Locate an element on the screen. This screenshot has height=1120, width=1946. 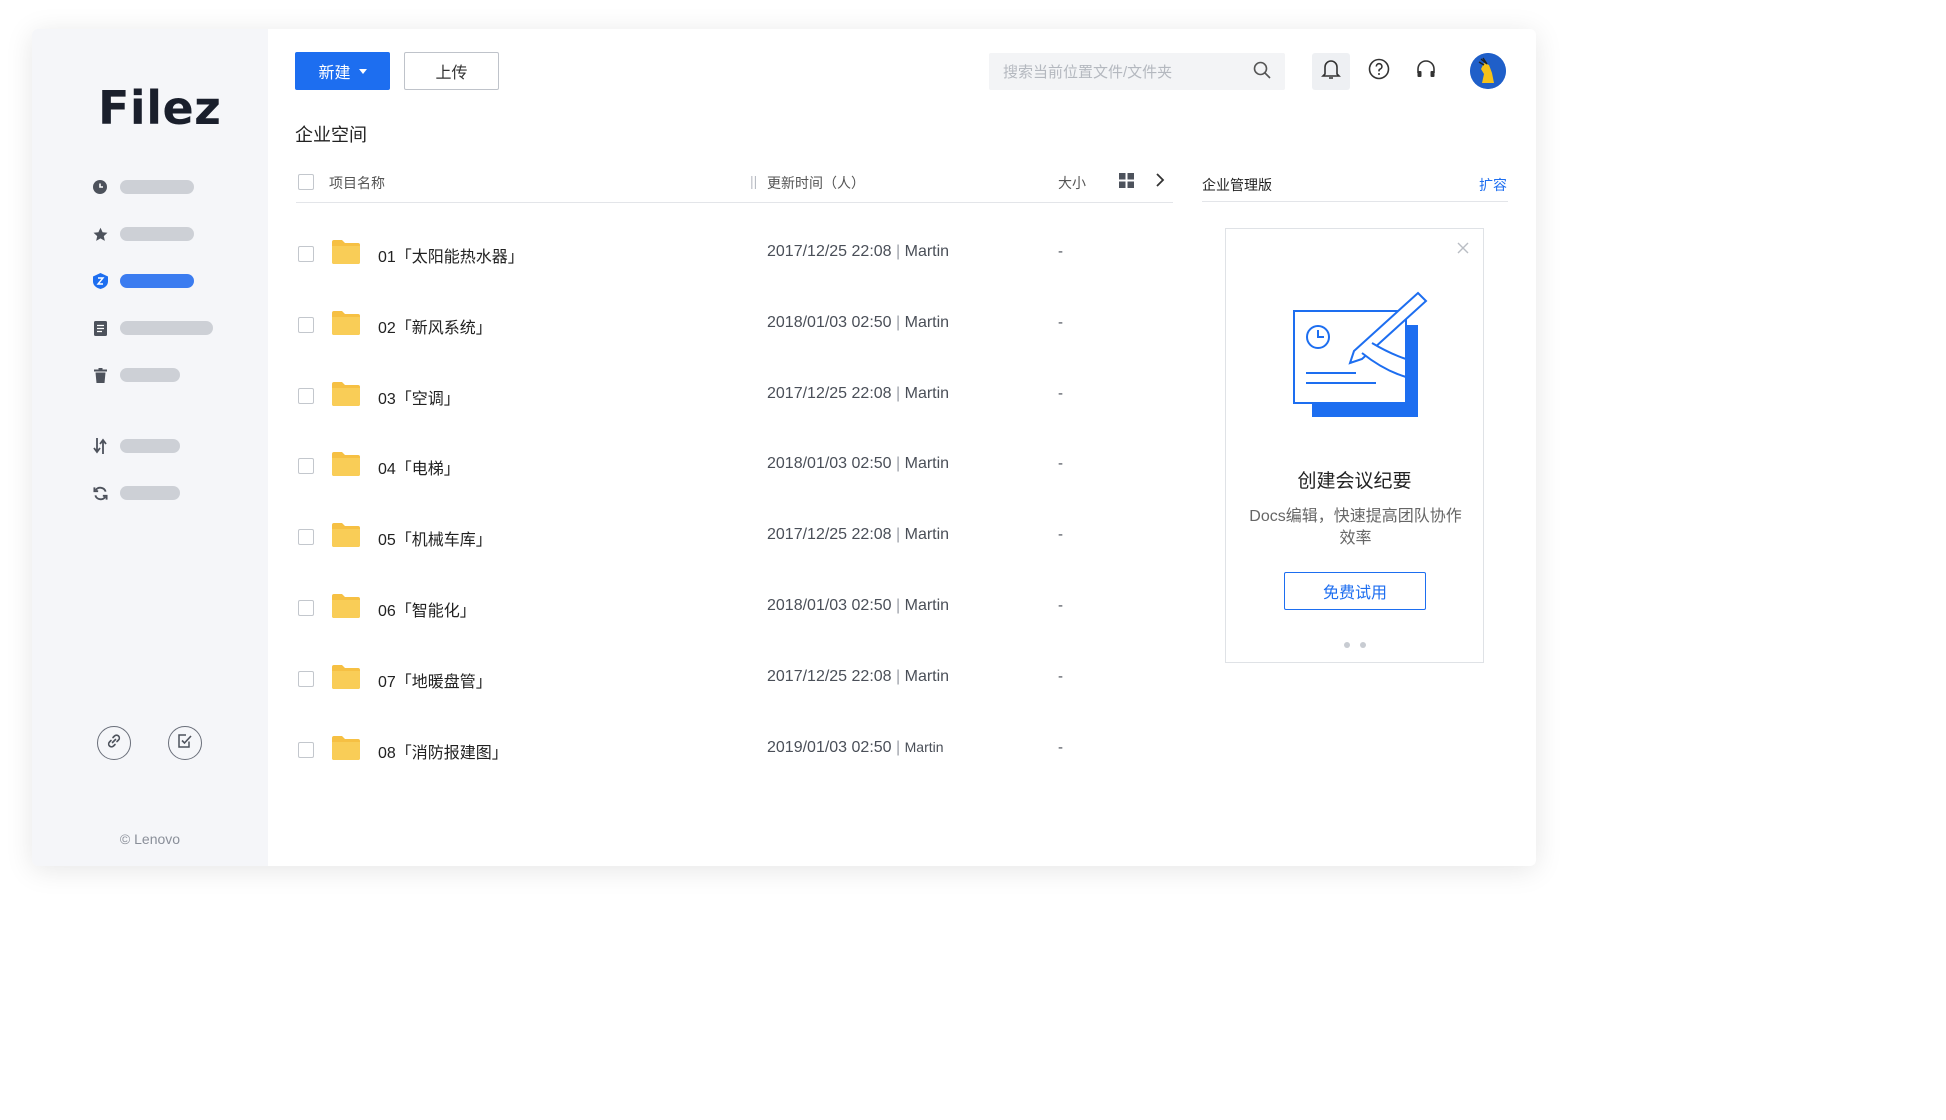
column-time: 更新时间（人） is located at coordinates (816, 183).